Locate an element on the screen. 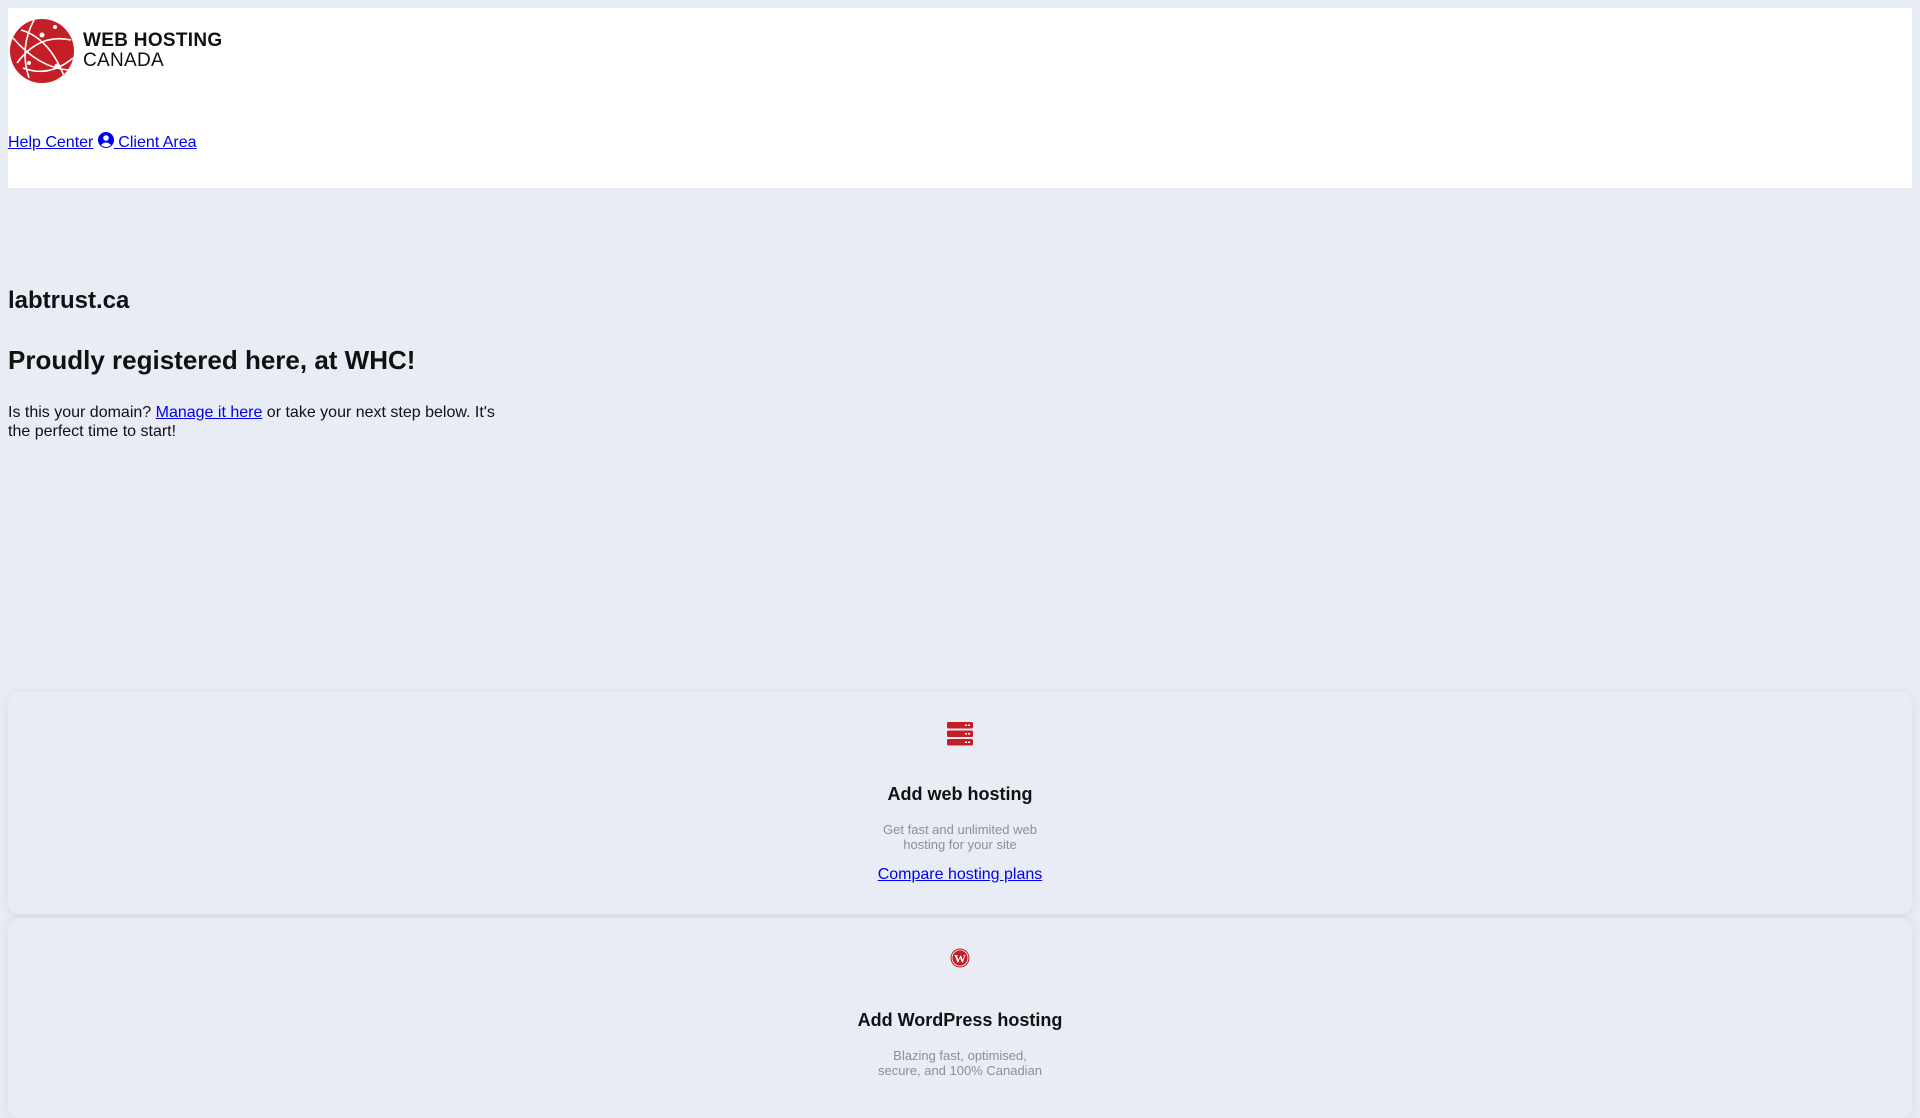  card-title: Add WordPress hosting is located at coordinates (960, 1020).